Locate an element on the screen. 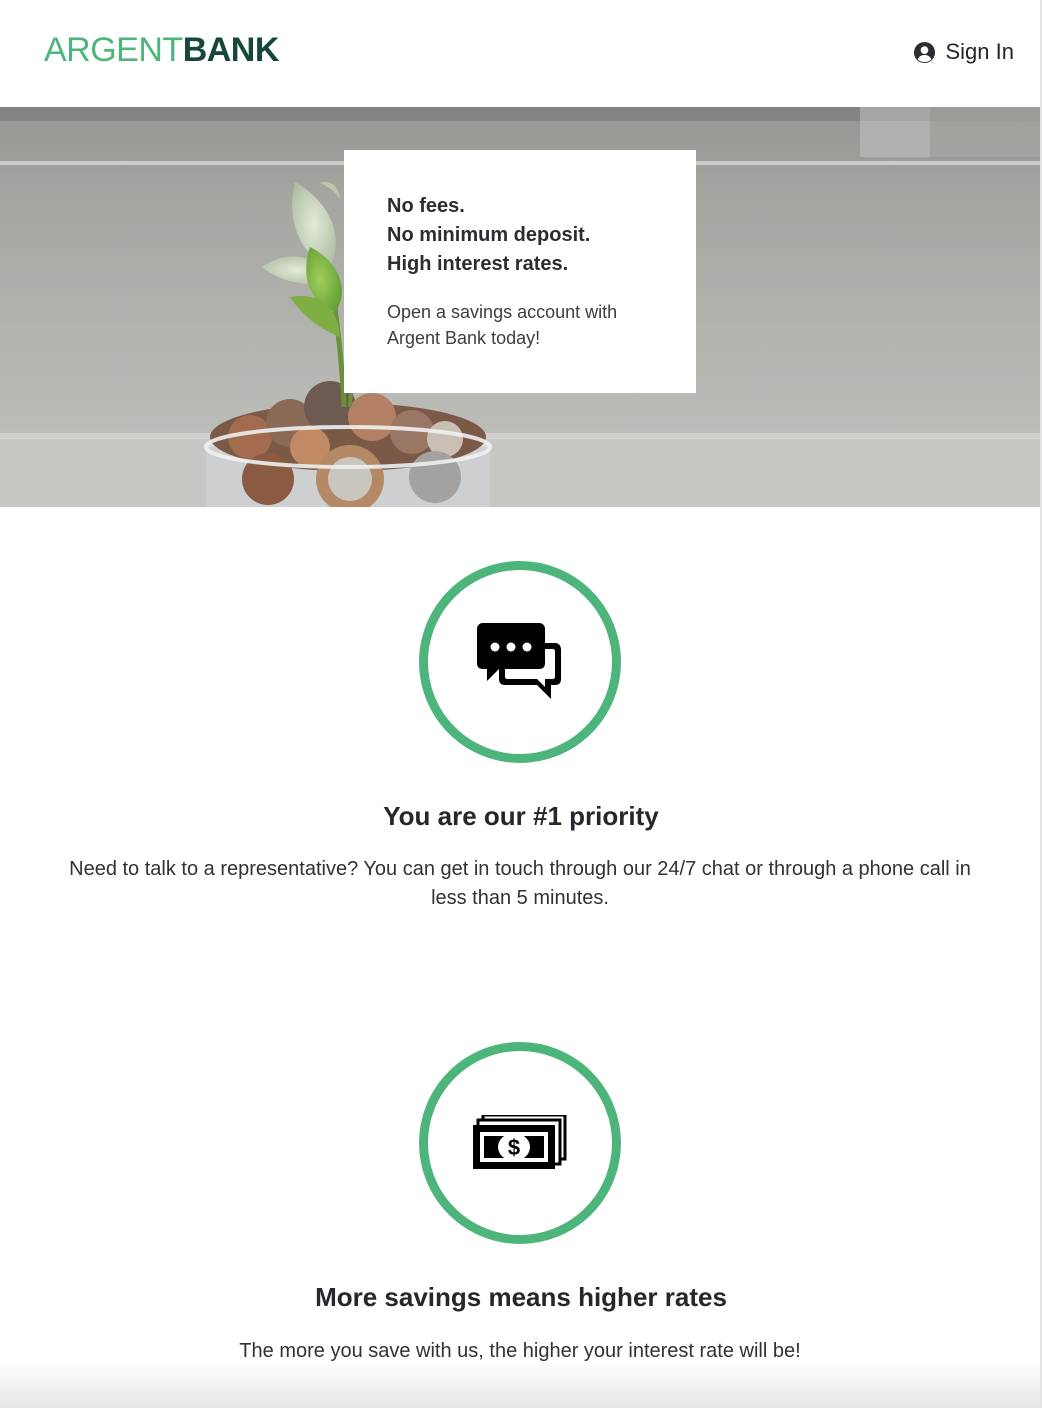 The width and height of the screenshot is (1042, 1408). logo-word-bank: BANK is located at coordinates (231, 50).